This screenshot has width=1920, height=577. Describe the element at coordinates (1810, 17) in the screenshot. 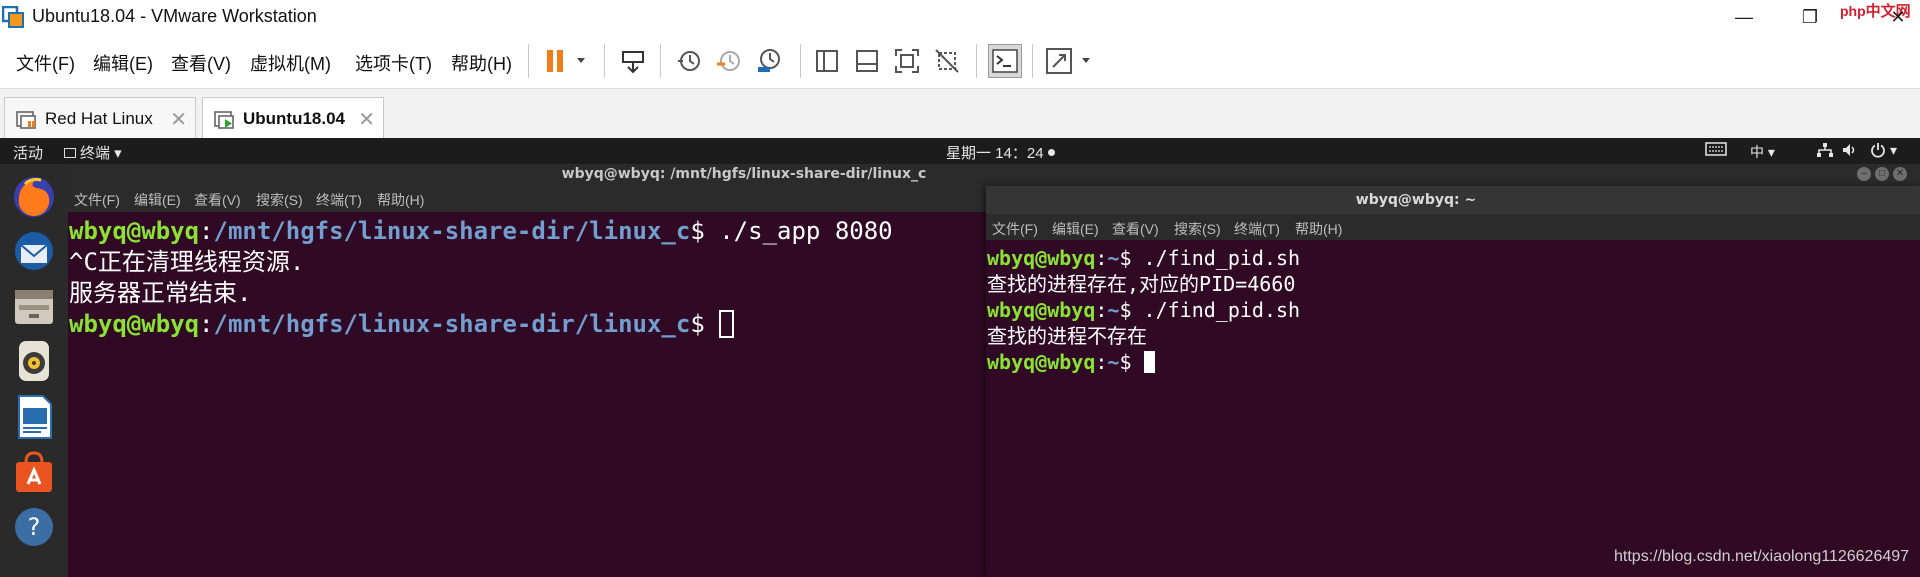

I see `restore-button: ❐` at that location.